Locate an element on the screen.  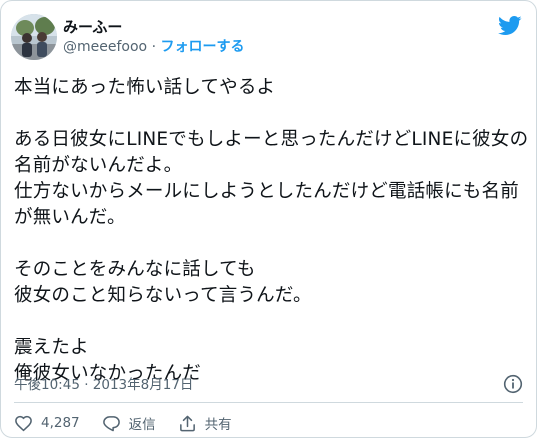
share-label: 共有 is located at coordinates (218, 425).